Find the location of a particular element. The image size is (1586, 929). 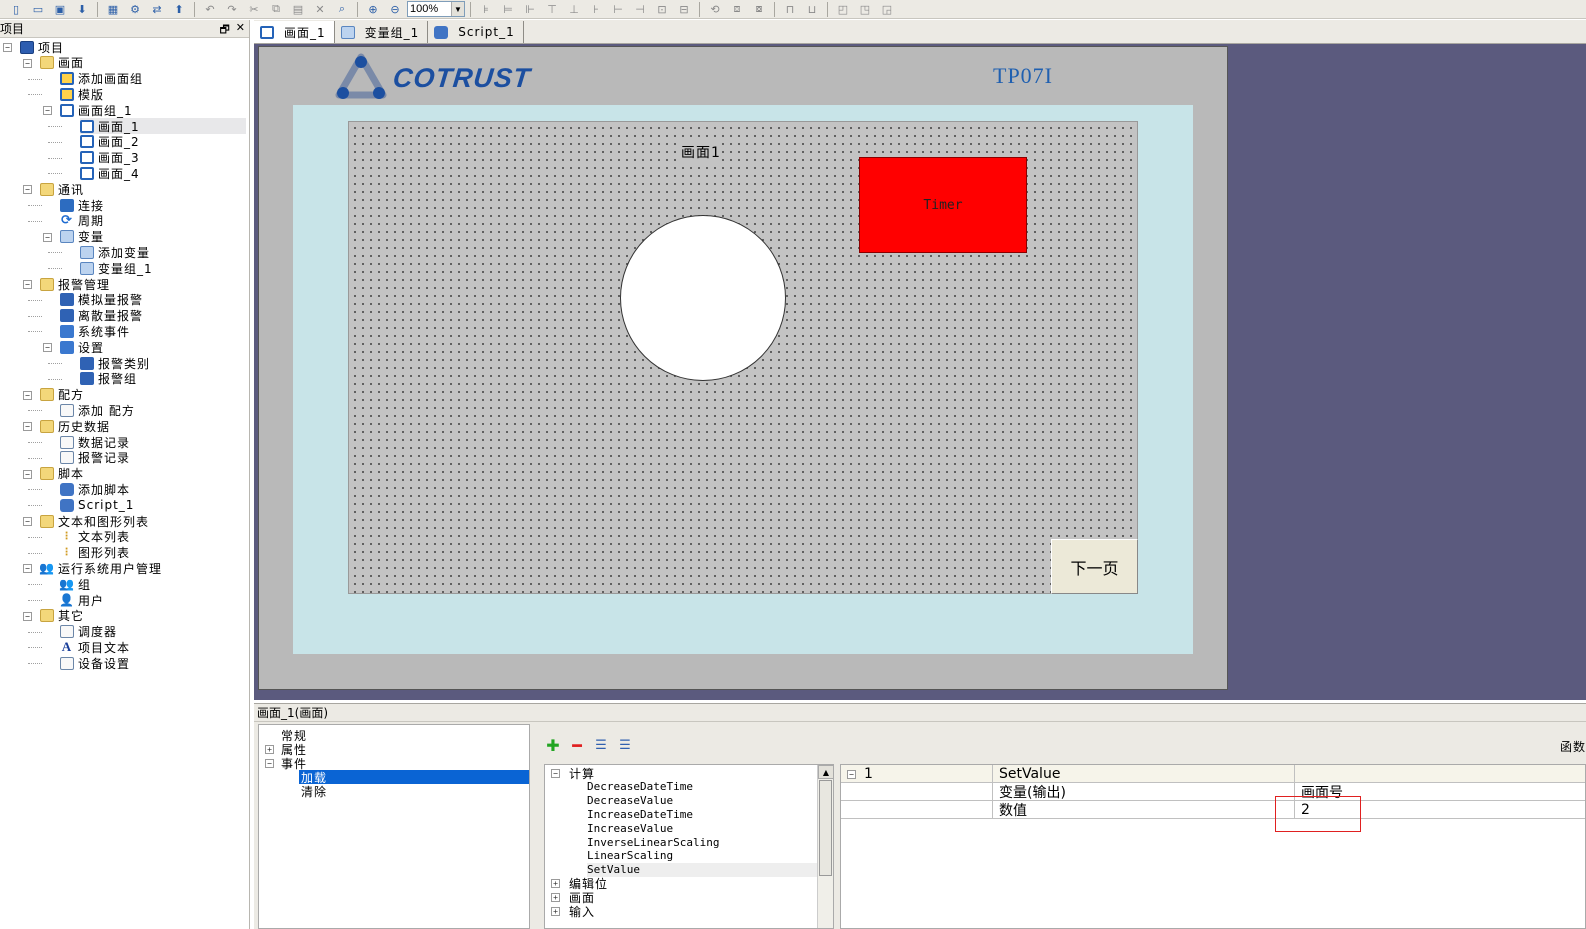

tree-item: 画面_4 is located at coordinates (163, 173).